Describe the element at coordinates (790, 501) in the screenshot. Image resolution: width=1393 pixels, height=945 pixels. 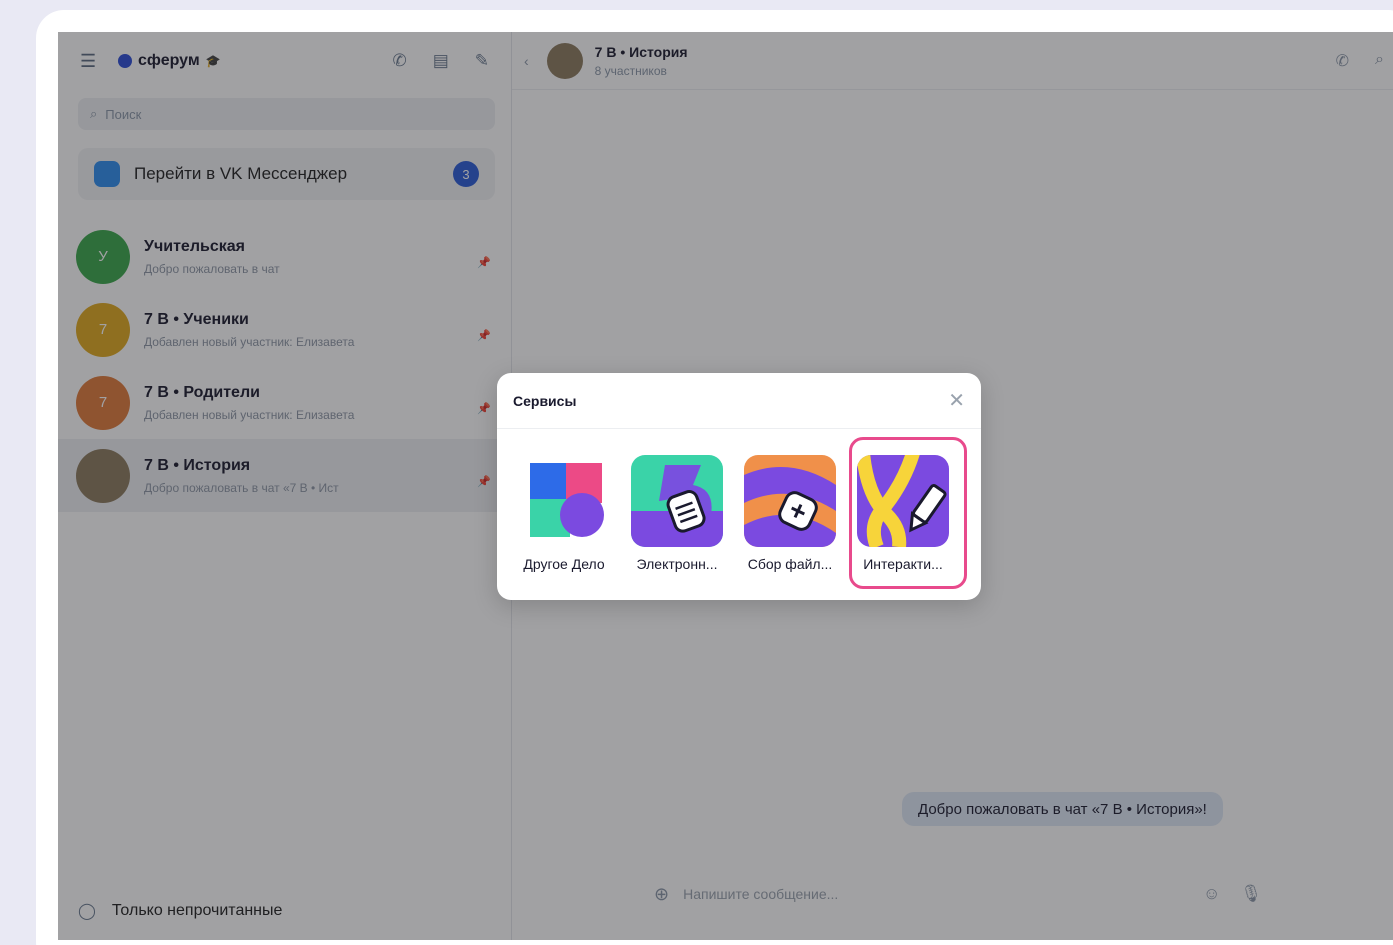
I see `file-collection-icon` at that location.